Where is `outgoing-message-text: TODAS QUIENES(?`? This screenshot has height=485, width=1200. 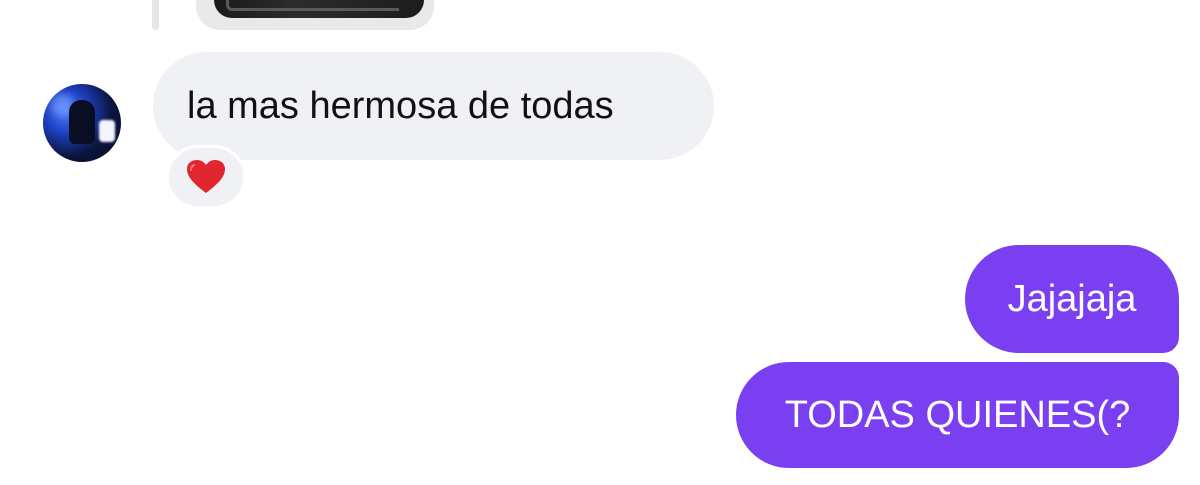 outgoing-message-text: TODAS QUIENES(? is located at coordinates (957, 414).